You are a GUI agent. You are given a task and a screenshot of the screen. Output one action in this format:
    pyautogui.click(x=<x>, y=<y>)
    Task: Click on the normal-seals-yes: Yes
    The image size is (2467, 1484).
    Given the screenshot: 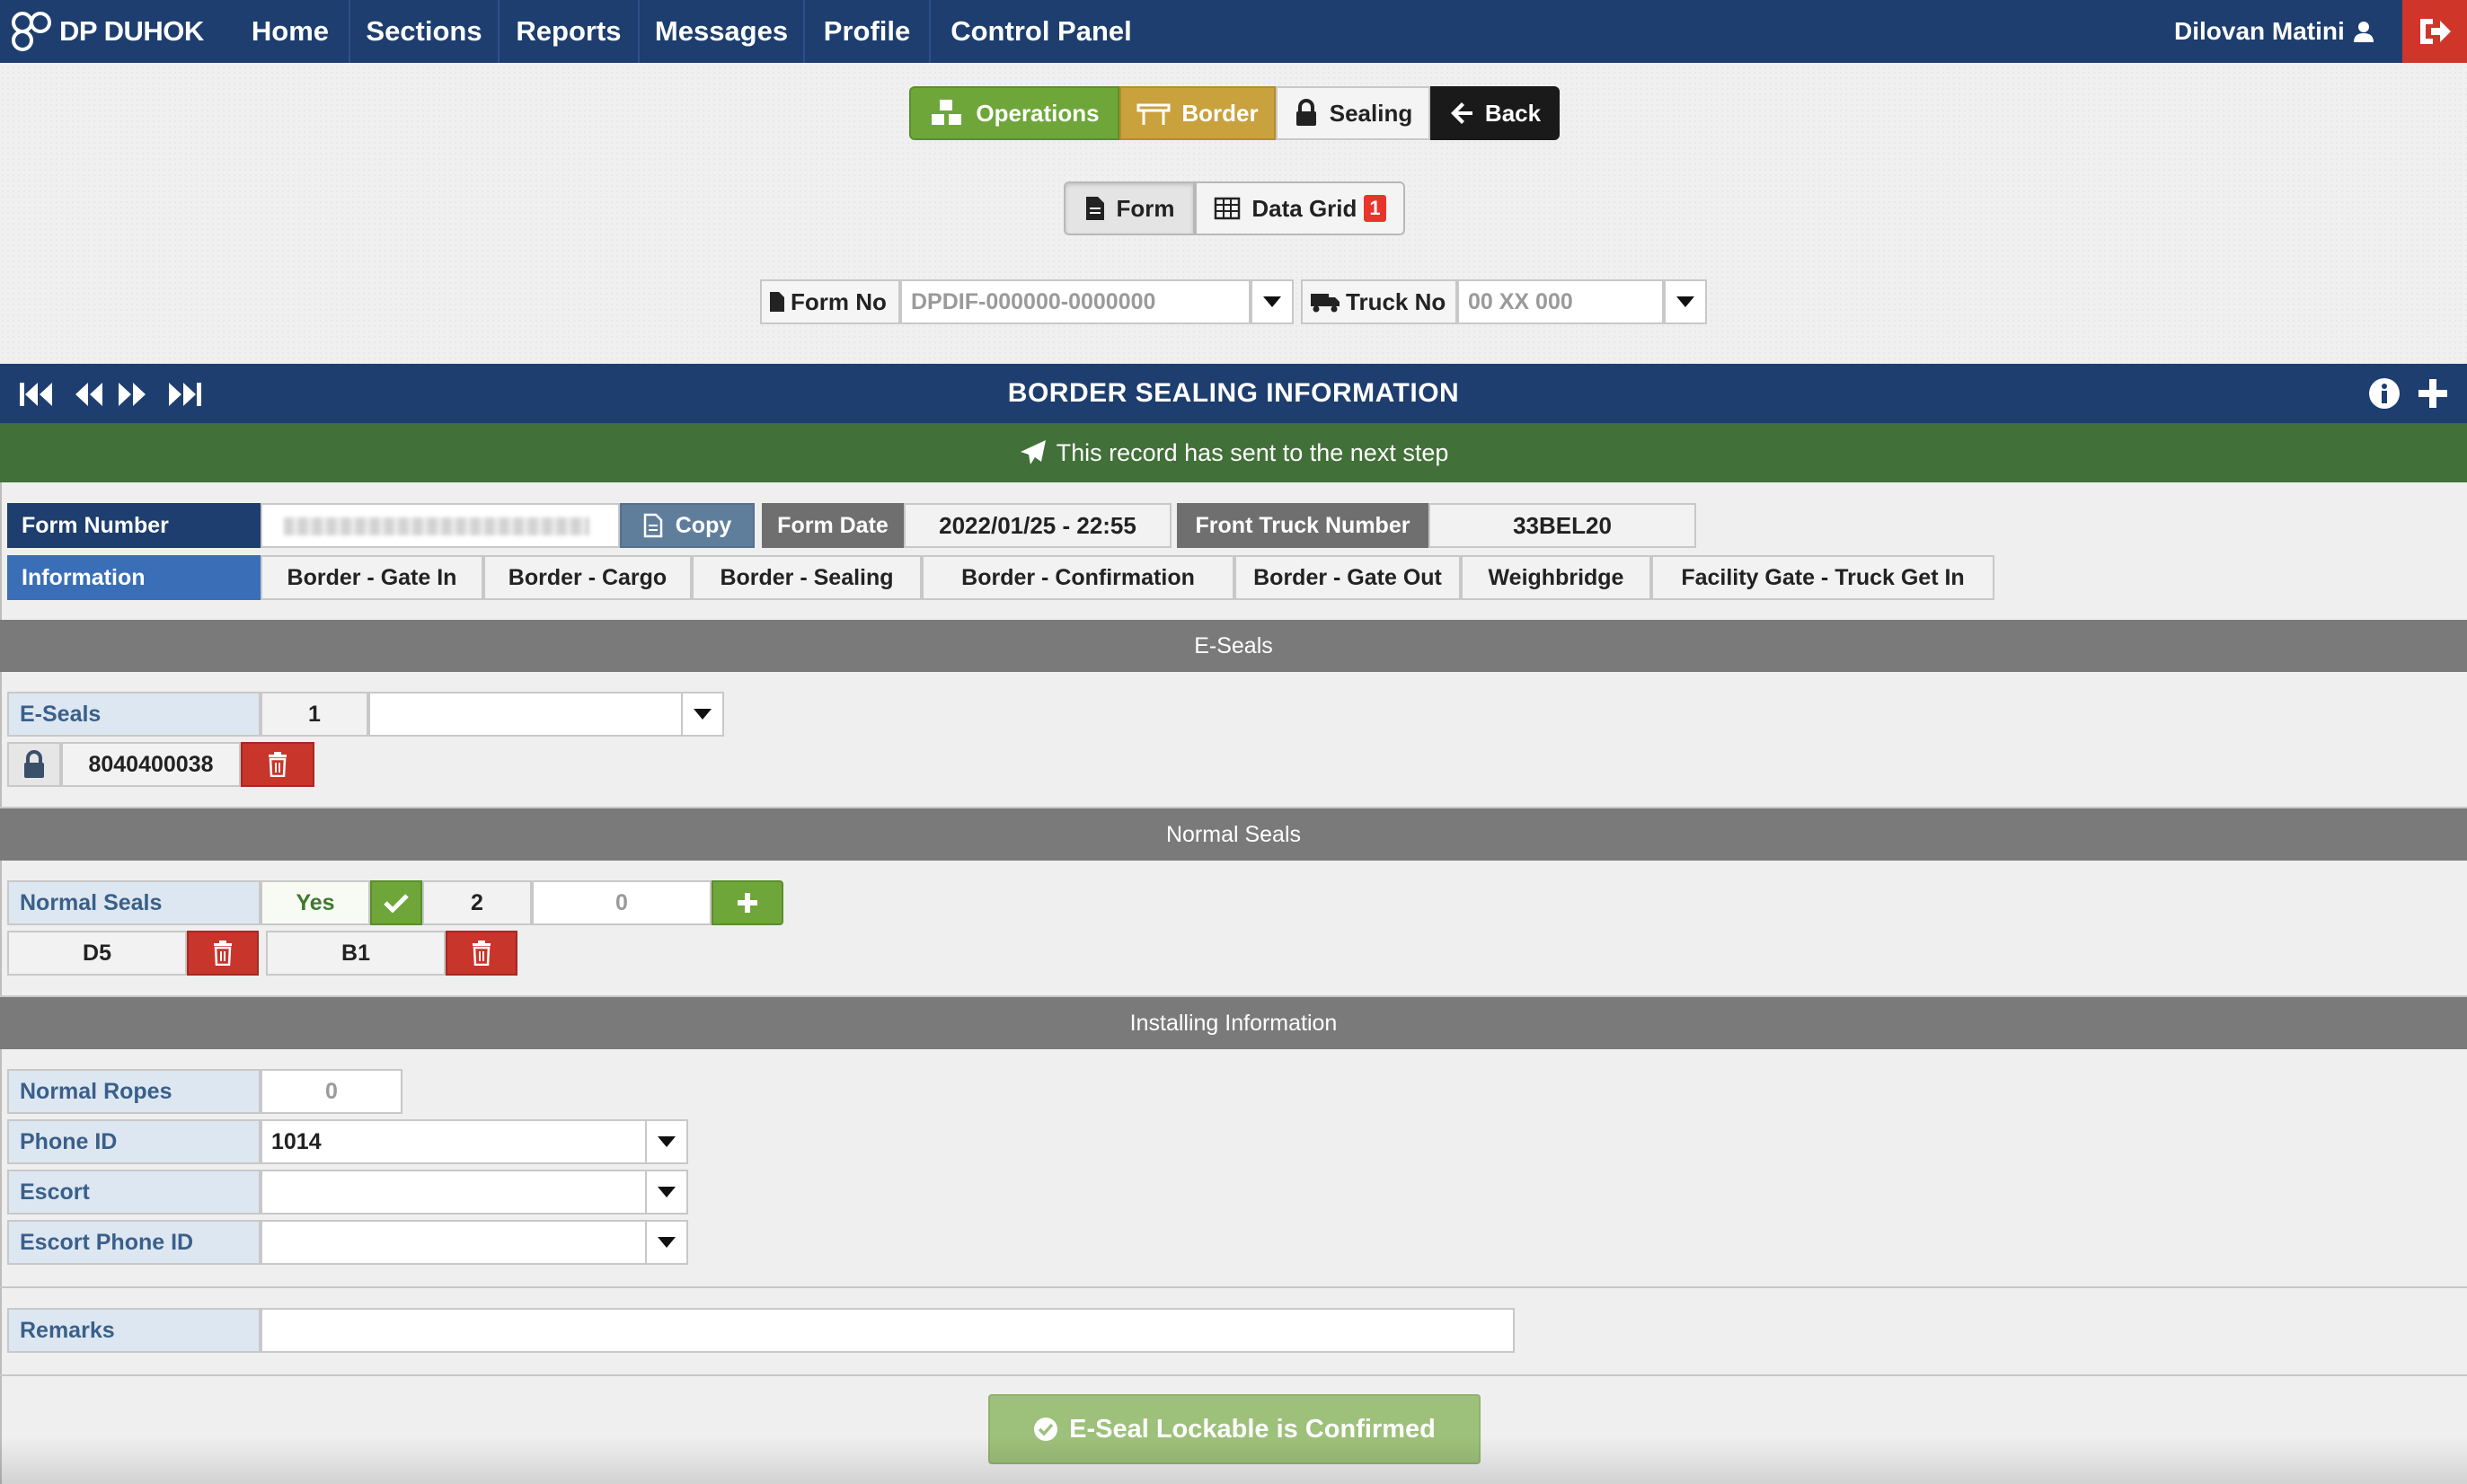 What is the action you would take?
    pyautogui.click(x=315, y=902)
    